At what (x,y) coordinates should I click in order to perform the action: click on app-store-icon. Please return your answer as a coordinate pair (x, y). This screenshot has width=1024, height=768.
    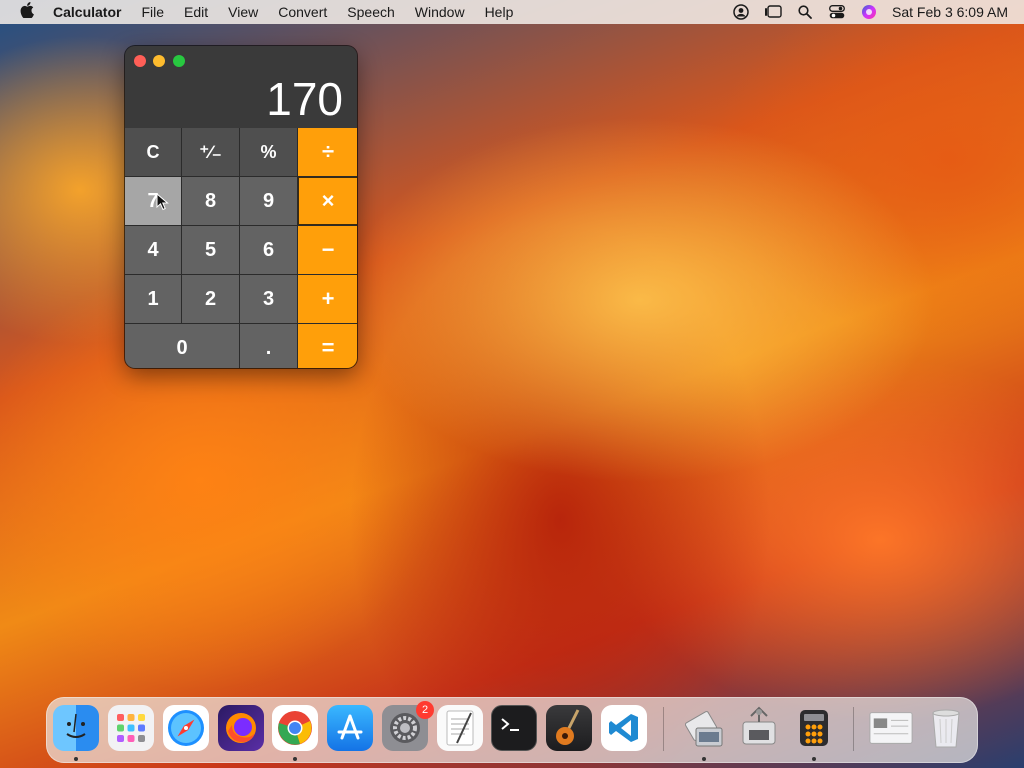
    Looking at the image, I should click on (350, 728).